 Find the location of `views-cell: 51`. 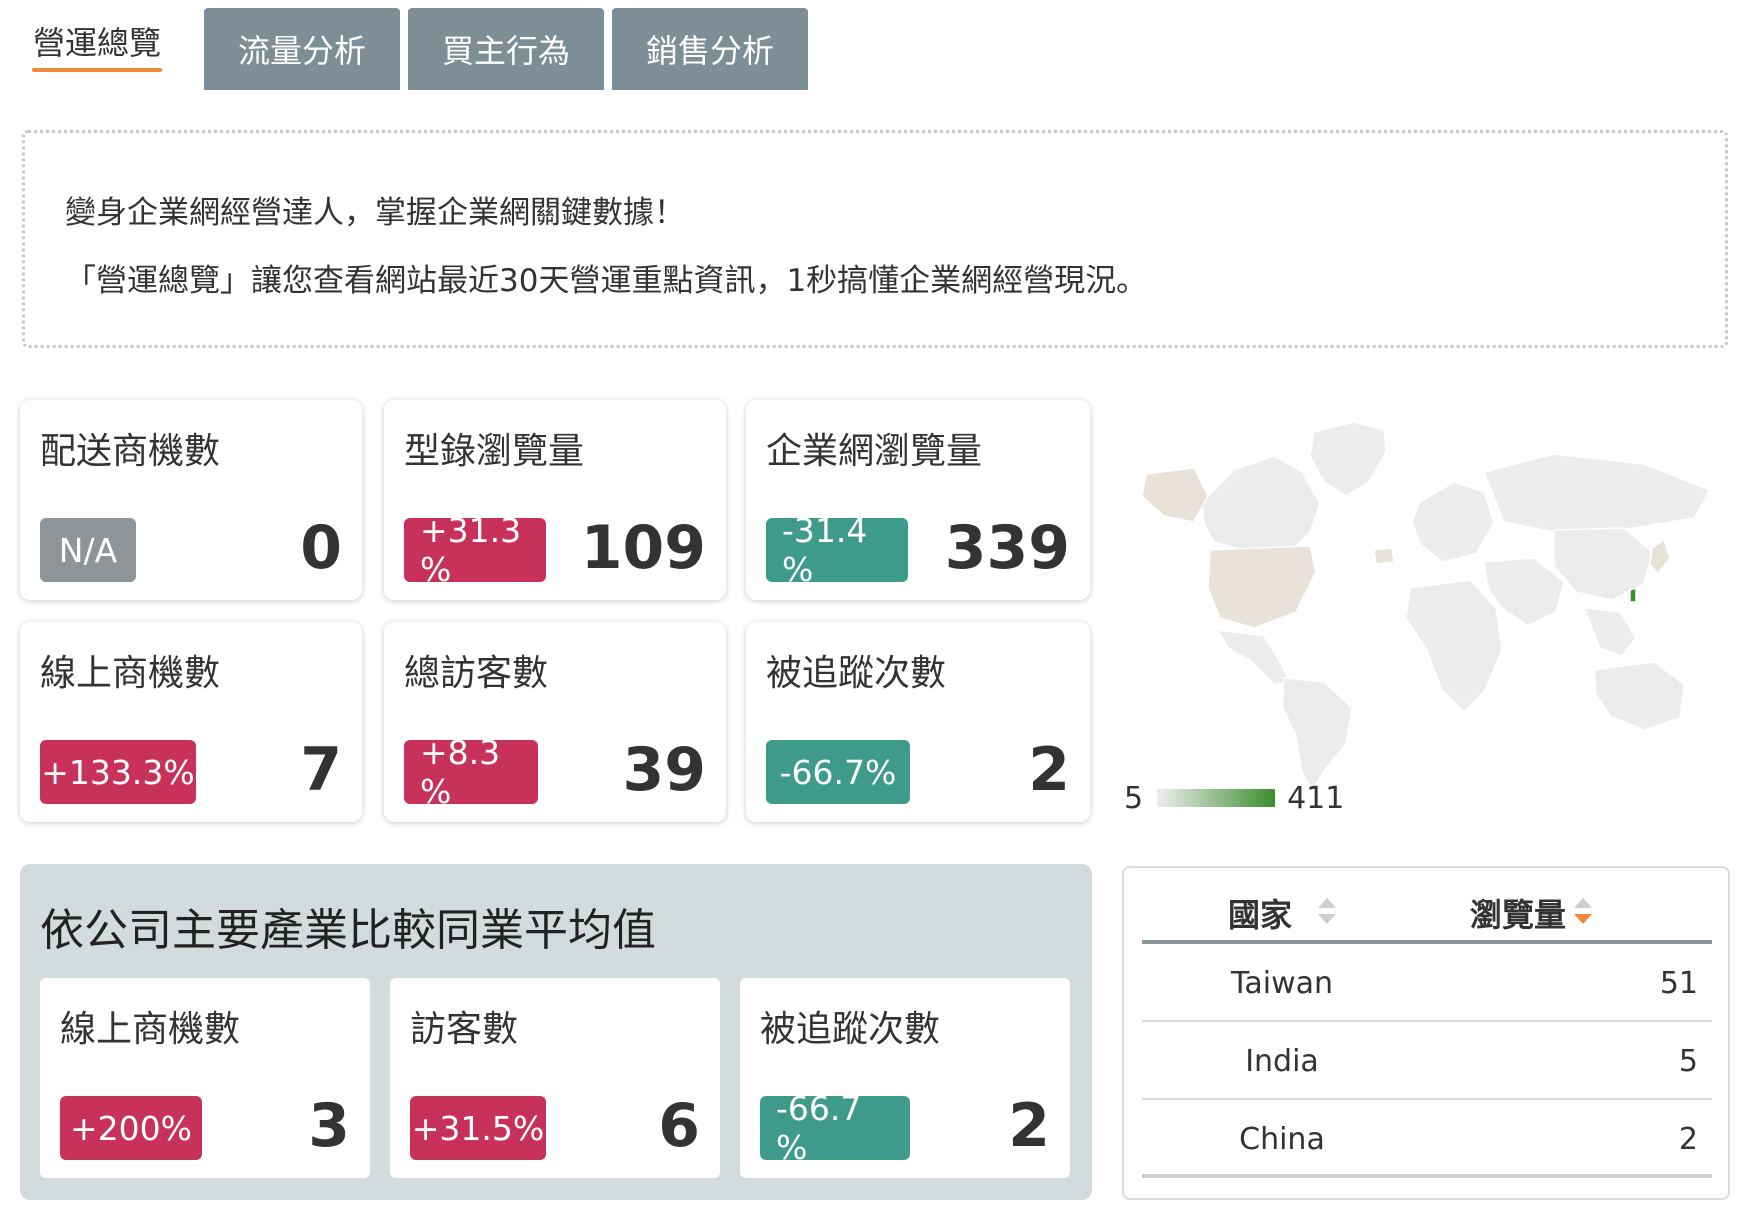

views-cell: 51 is located at coordinates (1678, 983).